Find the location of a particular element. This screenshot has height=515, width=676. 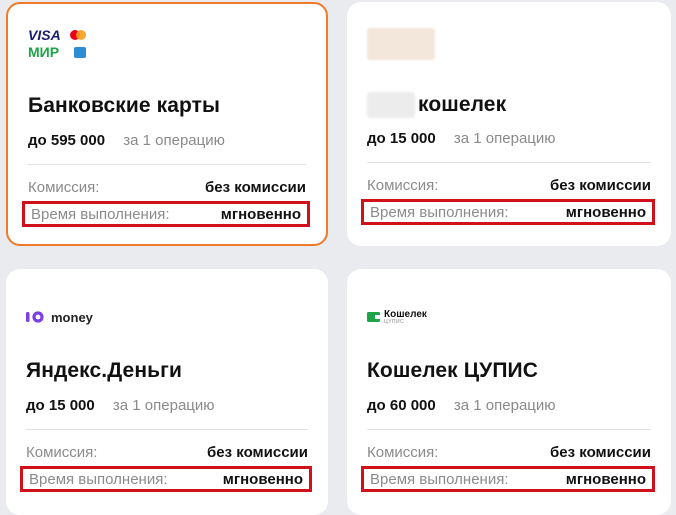

limit-amount: до 595 000 is located at coordinates (67, 140).